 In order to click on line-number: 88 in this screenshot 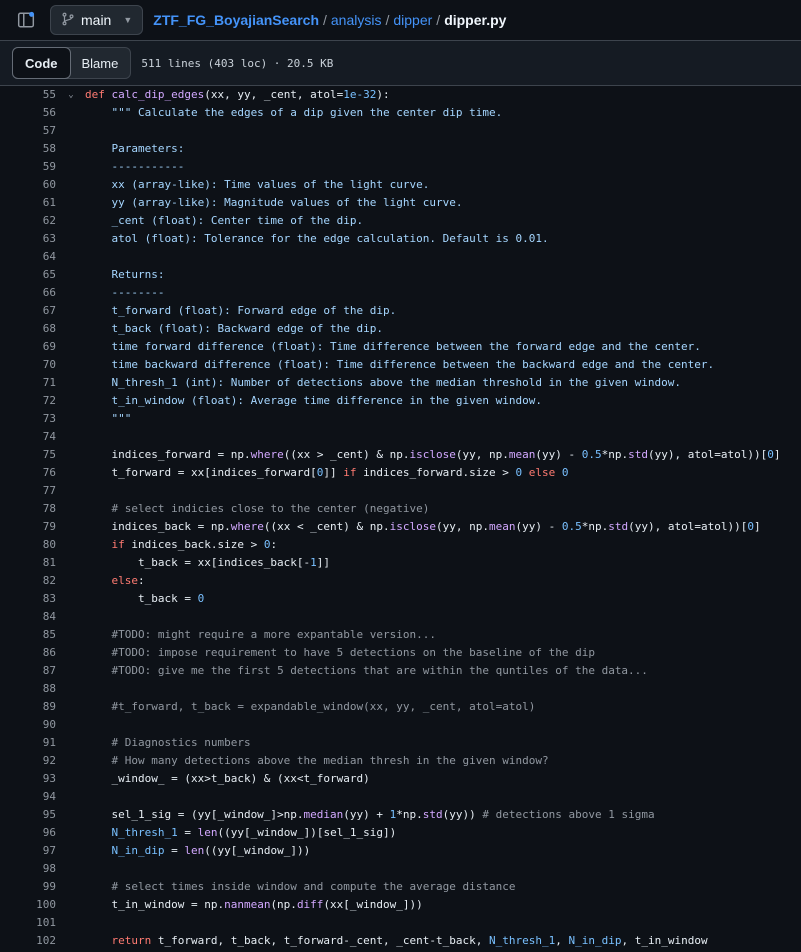, I will do `click(28, 689)`.